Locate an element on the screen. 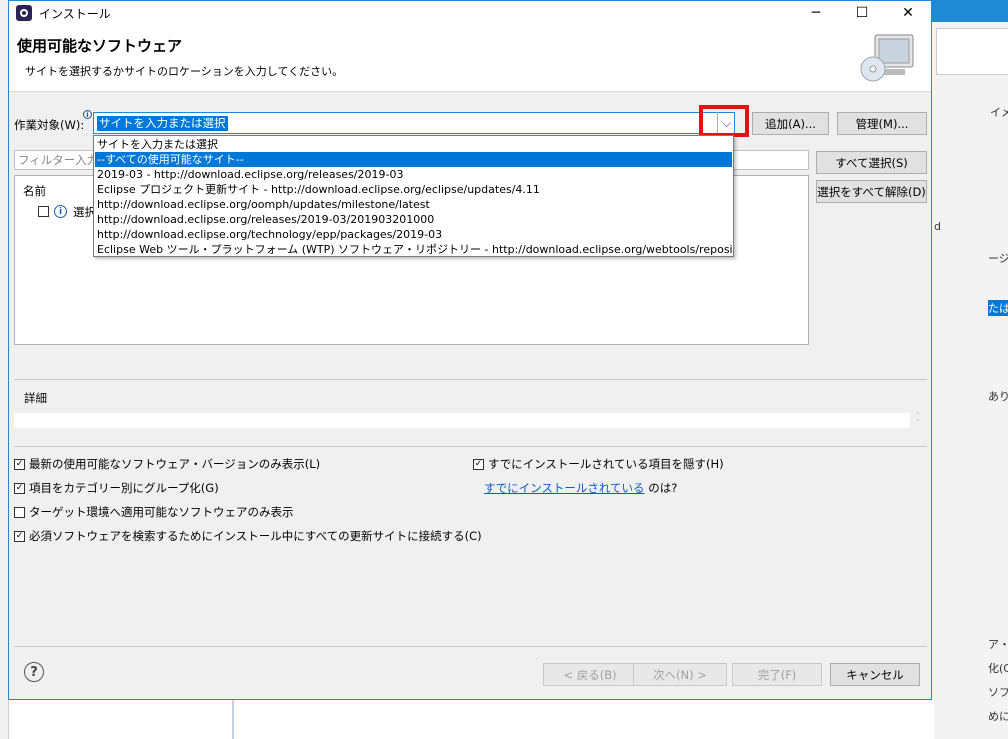 This screenshot has height=739, width=1008. option-hide-installed: ✓ すでにインストールされている項目を隠す(H) is located at coordinates (598, 464).